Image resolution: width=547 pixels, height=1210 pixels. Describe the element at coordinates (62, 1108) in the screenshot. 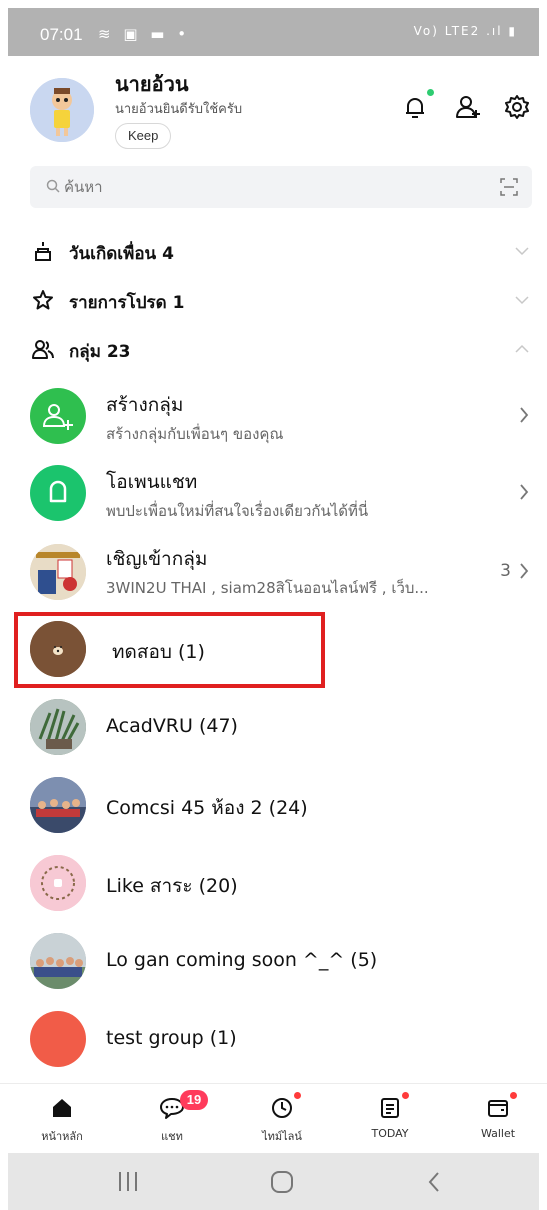

I see `home-icon` at that location.